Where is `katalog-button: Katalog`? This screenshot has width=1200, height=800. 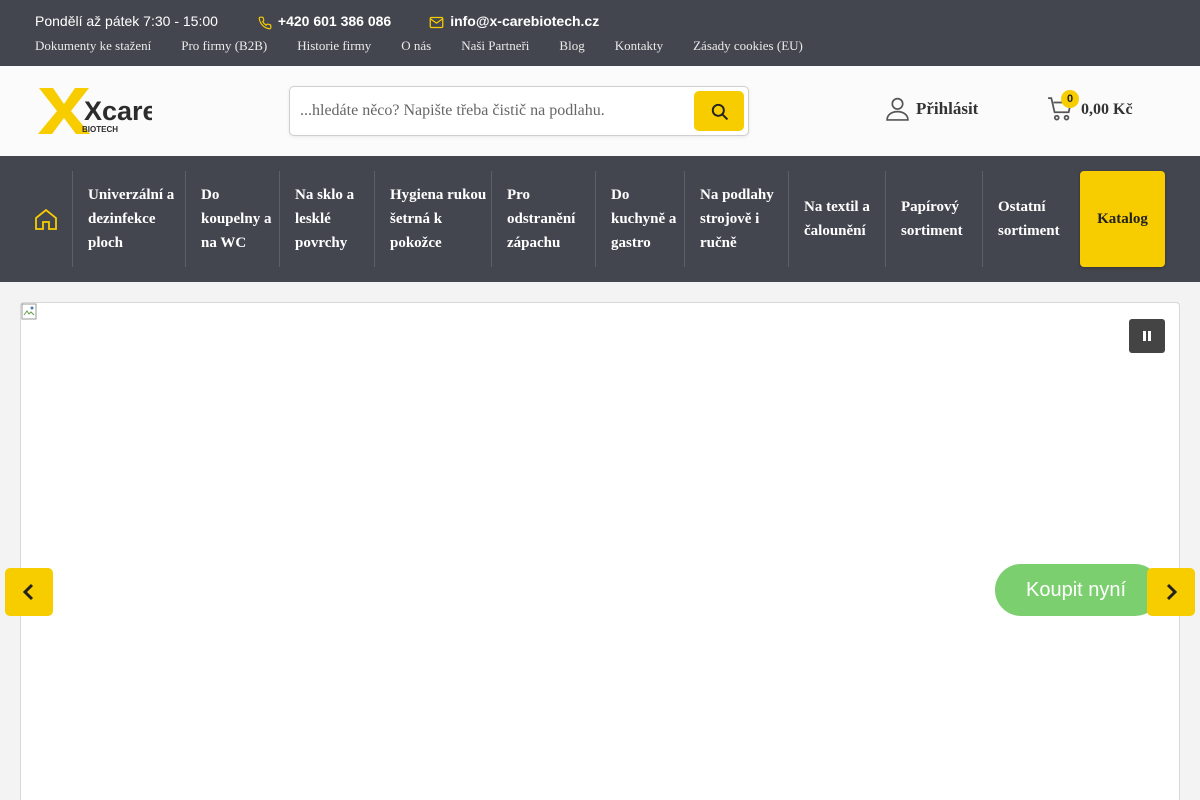 katalog-button: Katalog is located at coordinates (1122, 219).